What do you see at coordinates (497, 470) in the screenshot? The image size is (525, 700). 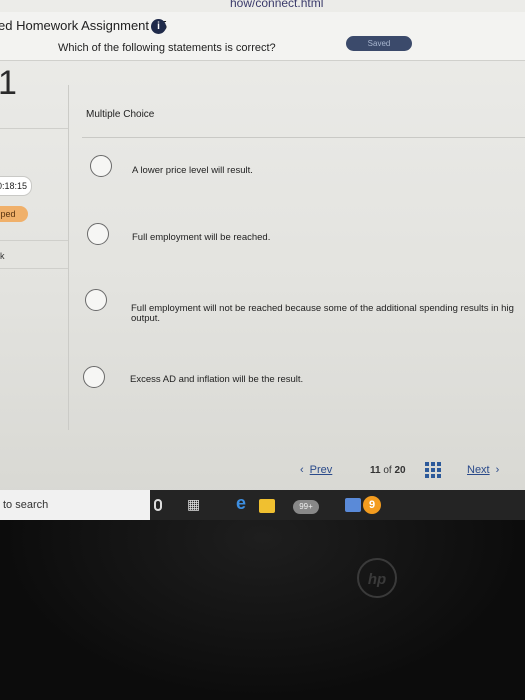 I see `chevron-right-icon: ›` at bounding box center [497, 470].